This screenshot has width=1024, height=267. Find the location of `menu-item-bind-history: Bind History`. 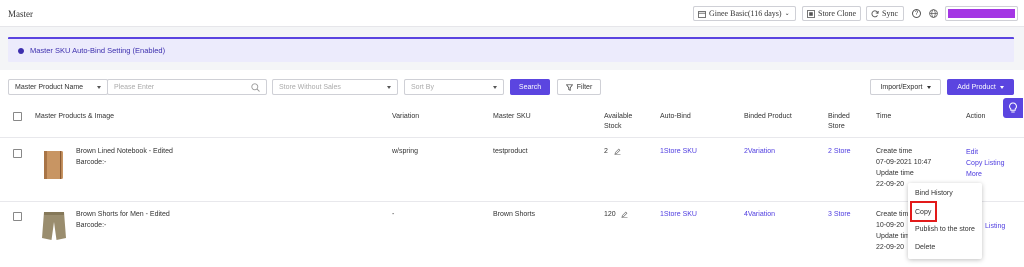

menu-item-bind-history: Bind History is located at coordinates (934, 193).